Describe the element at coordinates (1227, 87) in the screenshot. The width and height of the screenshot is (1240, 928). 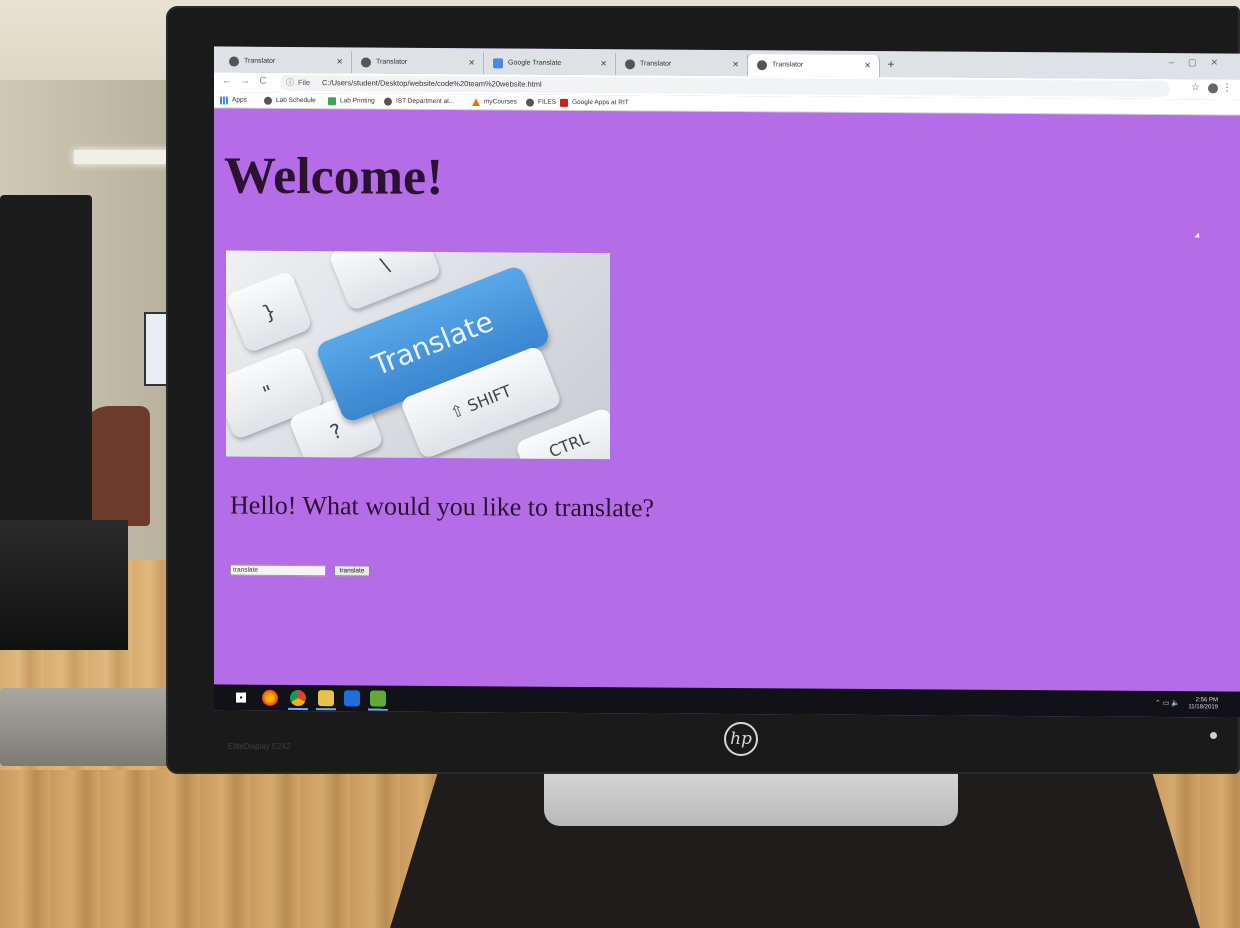
I see `menu-icon: ⋮` at that location.